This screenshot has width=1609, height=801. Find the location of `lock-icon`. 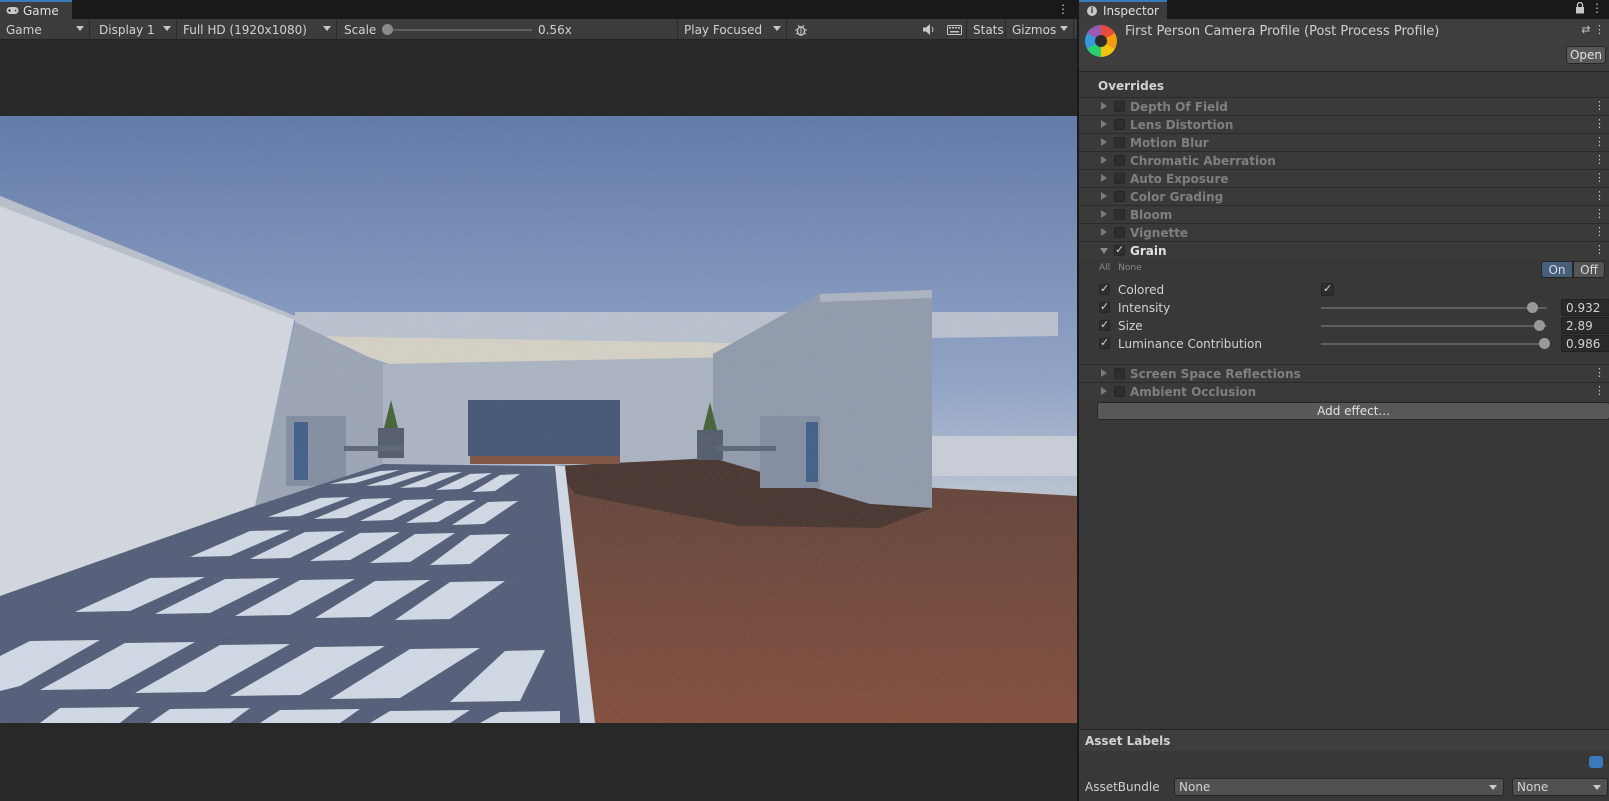

lock-icon is located at coordinates (1580, 9).